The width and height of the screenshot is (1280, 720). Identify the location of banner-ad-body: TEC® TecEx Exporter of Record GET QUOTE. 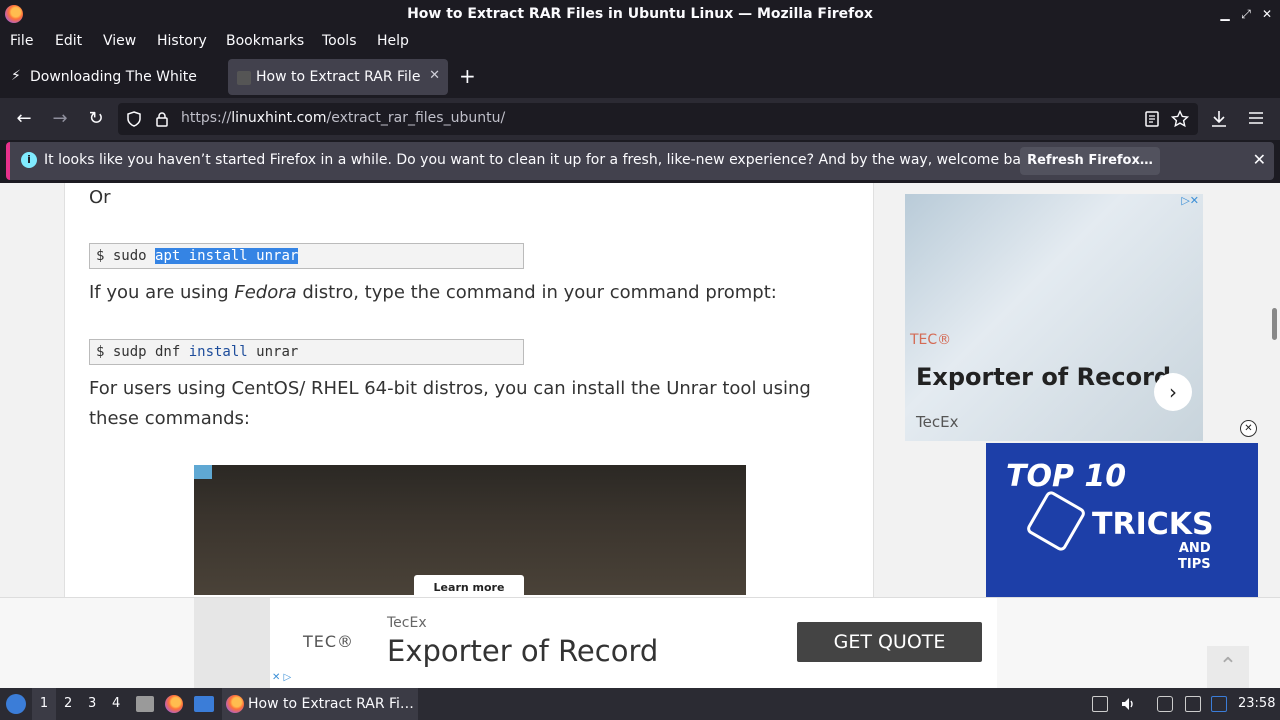
(633, 643).